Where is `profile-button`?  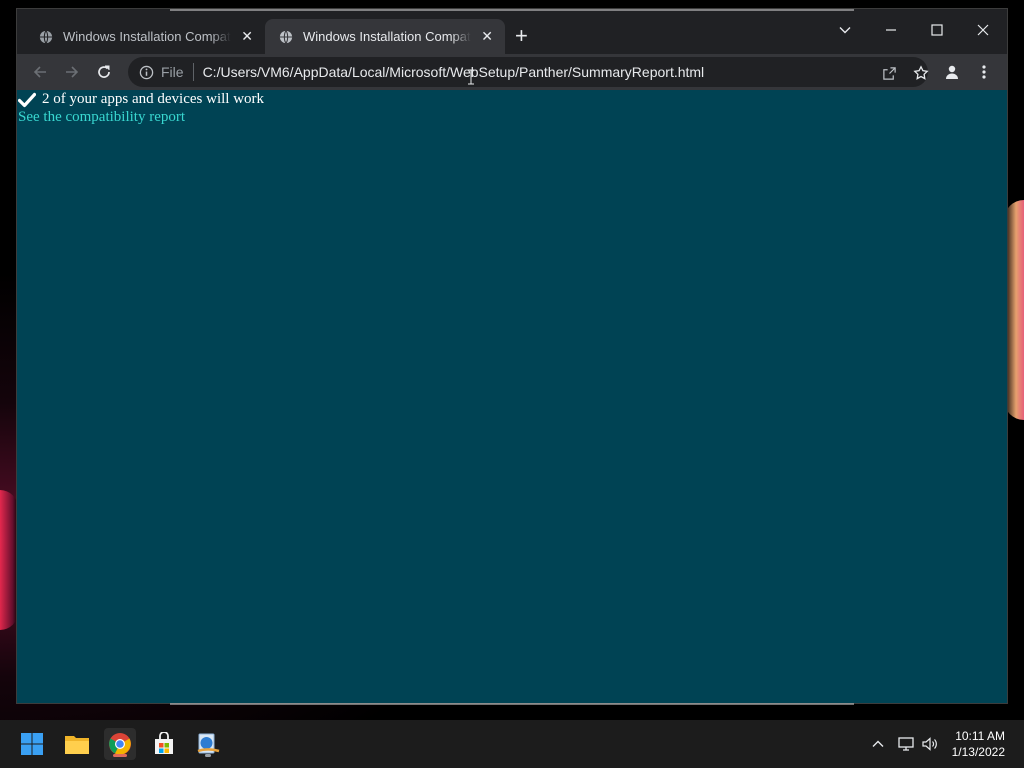 profile-button is located at coordinates (952, 72).